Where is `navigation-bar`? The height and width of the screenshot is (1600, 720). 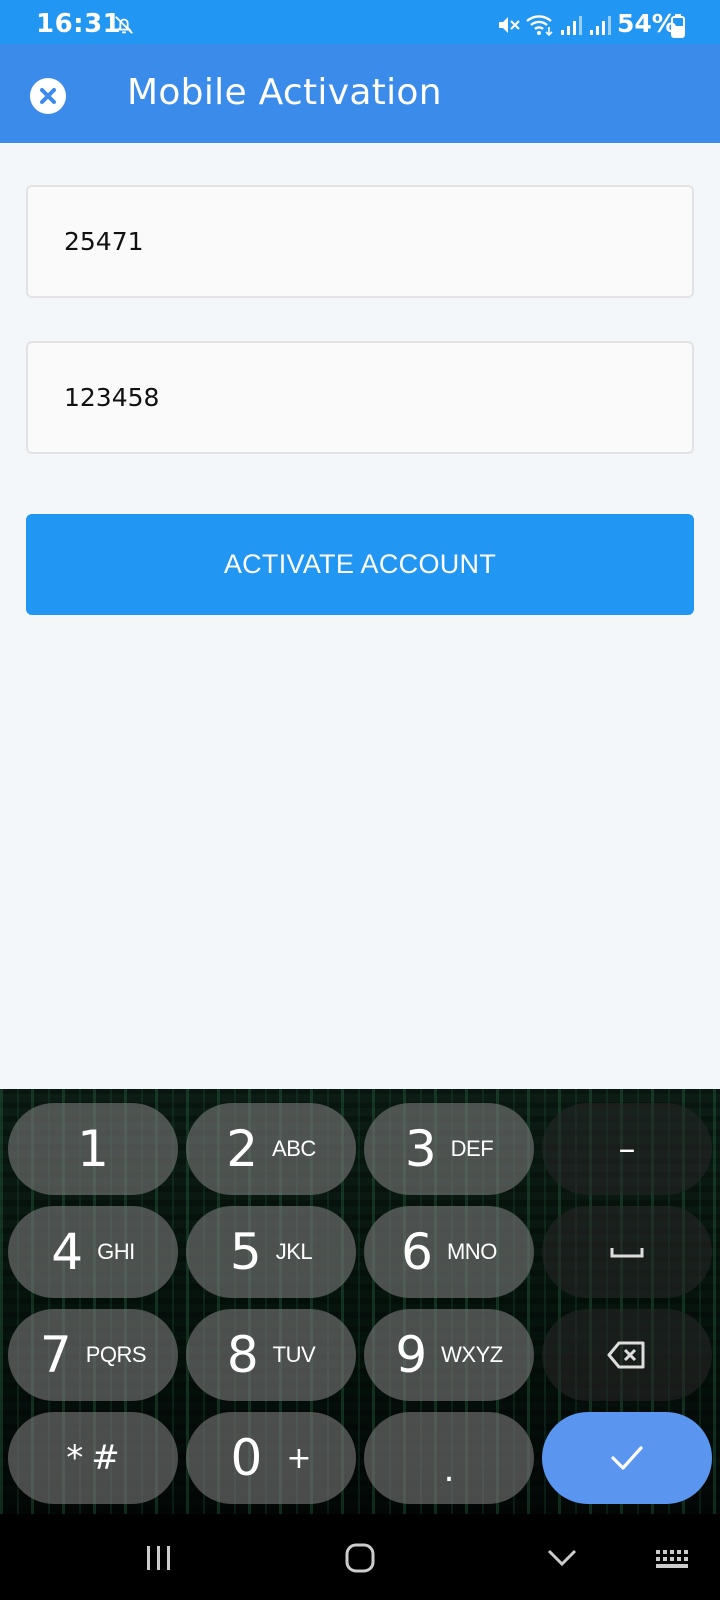 navigation-bar is located at coordinates (360, 1557).